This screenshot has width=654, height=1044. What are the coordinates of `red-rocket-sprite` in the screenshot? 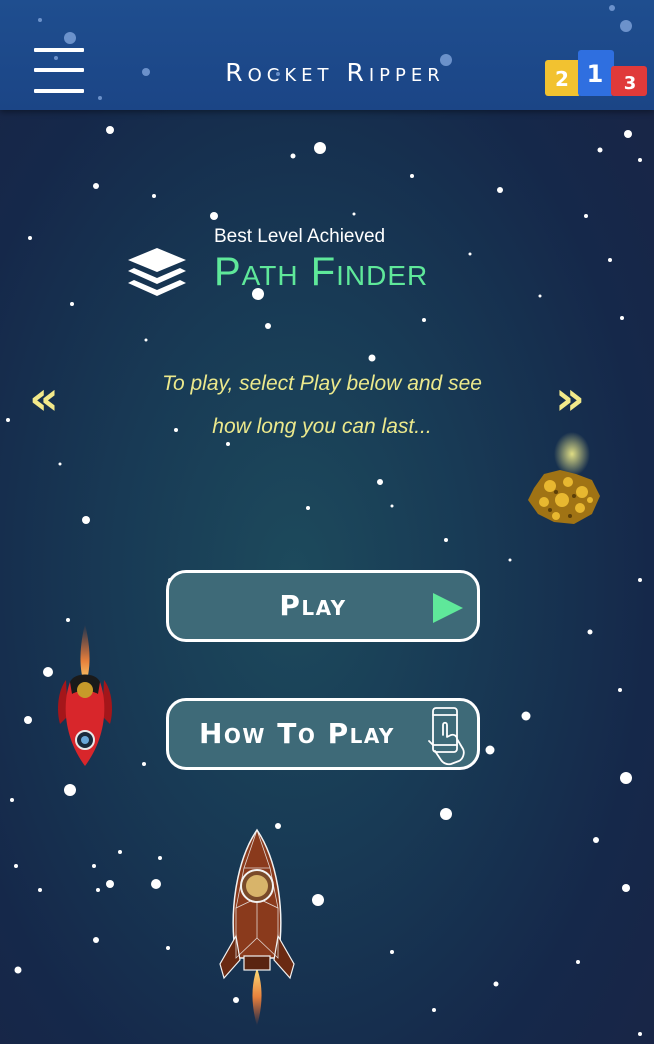 It's located at (85, 695).